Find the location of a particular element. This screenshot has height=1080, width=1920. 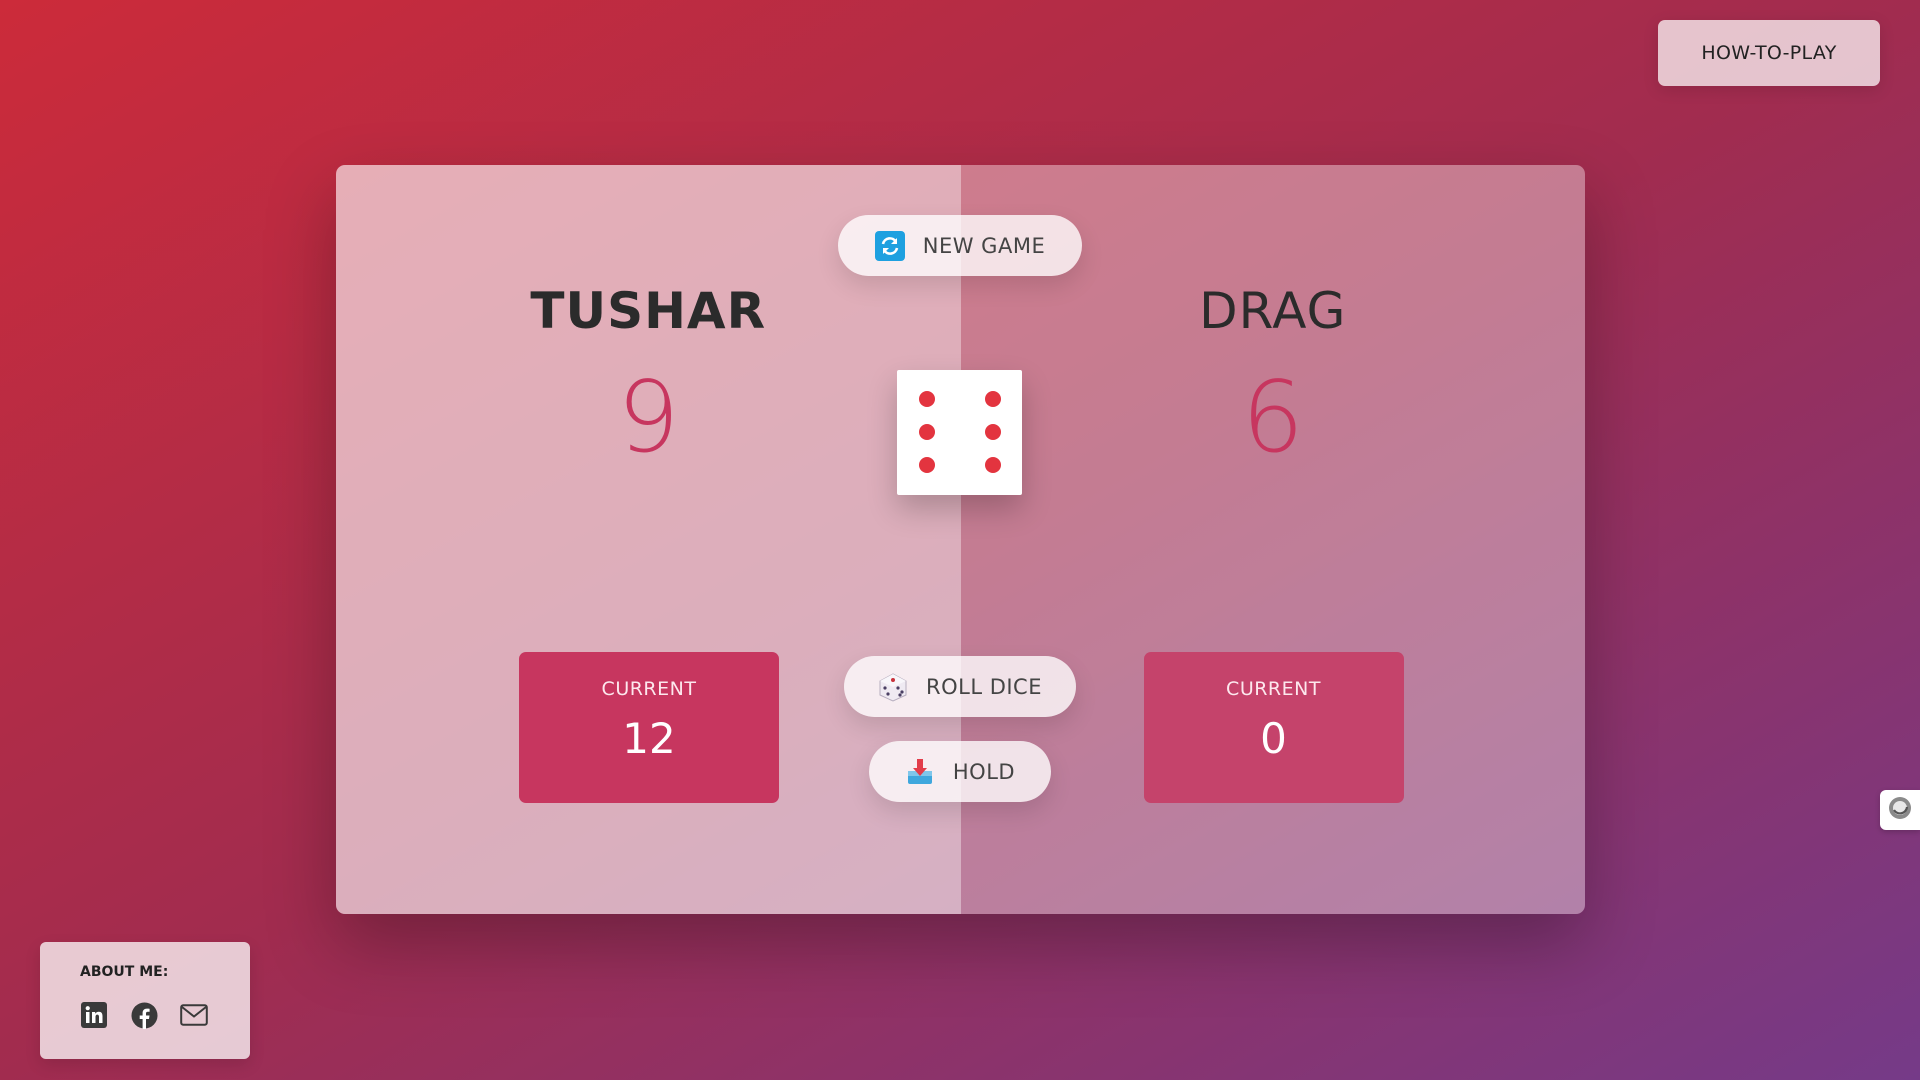

hold-label: HOLD is located at coordinates (984, 771).